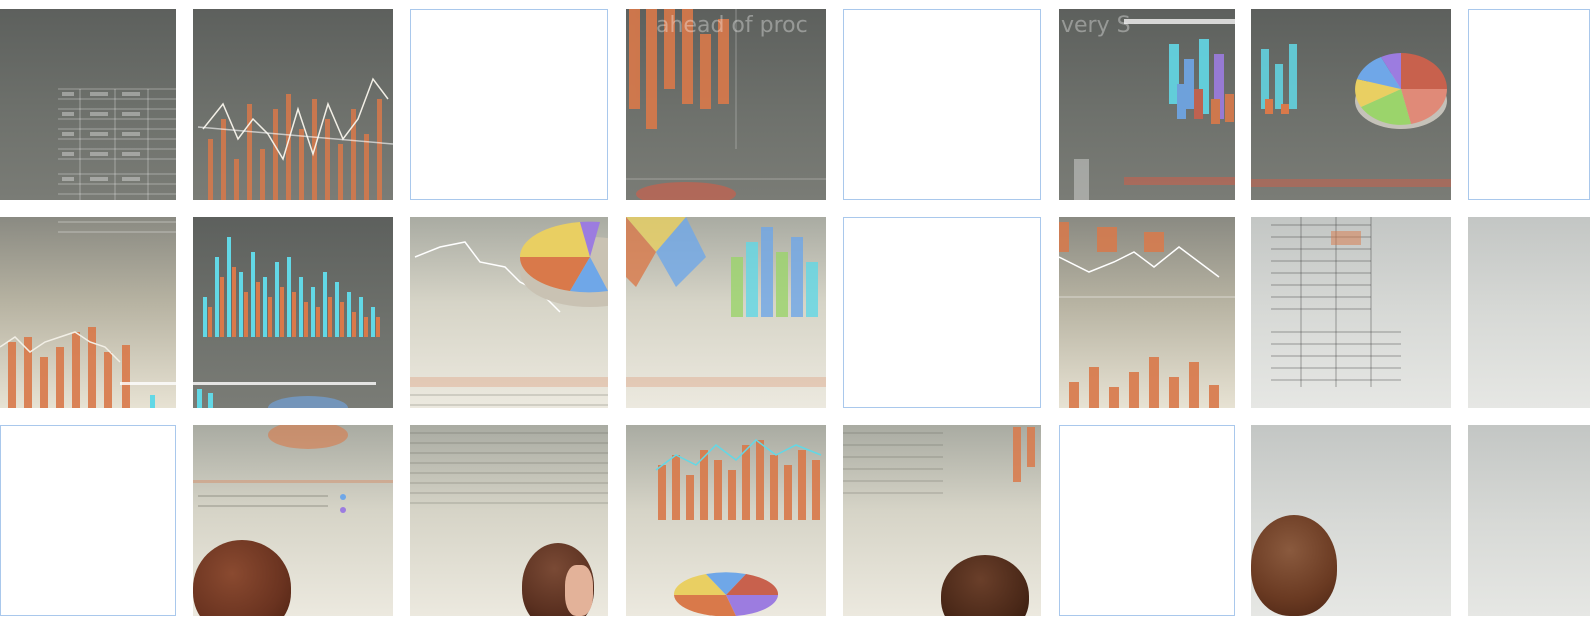 The width and height of the screenshot is (1590, 629). Describe the element at coordinates (1529, 520) in the screenshot. I see `puzzle-tile-r3c8` at that location.